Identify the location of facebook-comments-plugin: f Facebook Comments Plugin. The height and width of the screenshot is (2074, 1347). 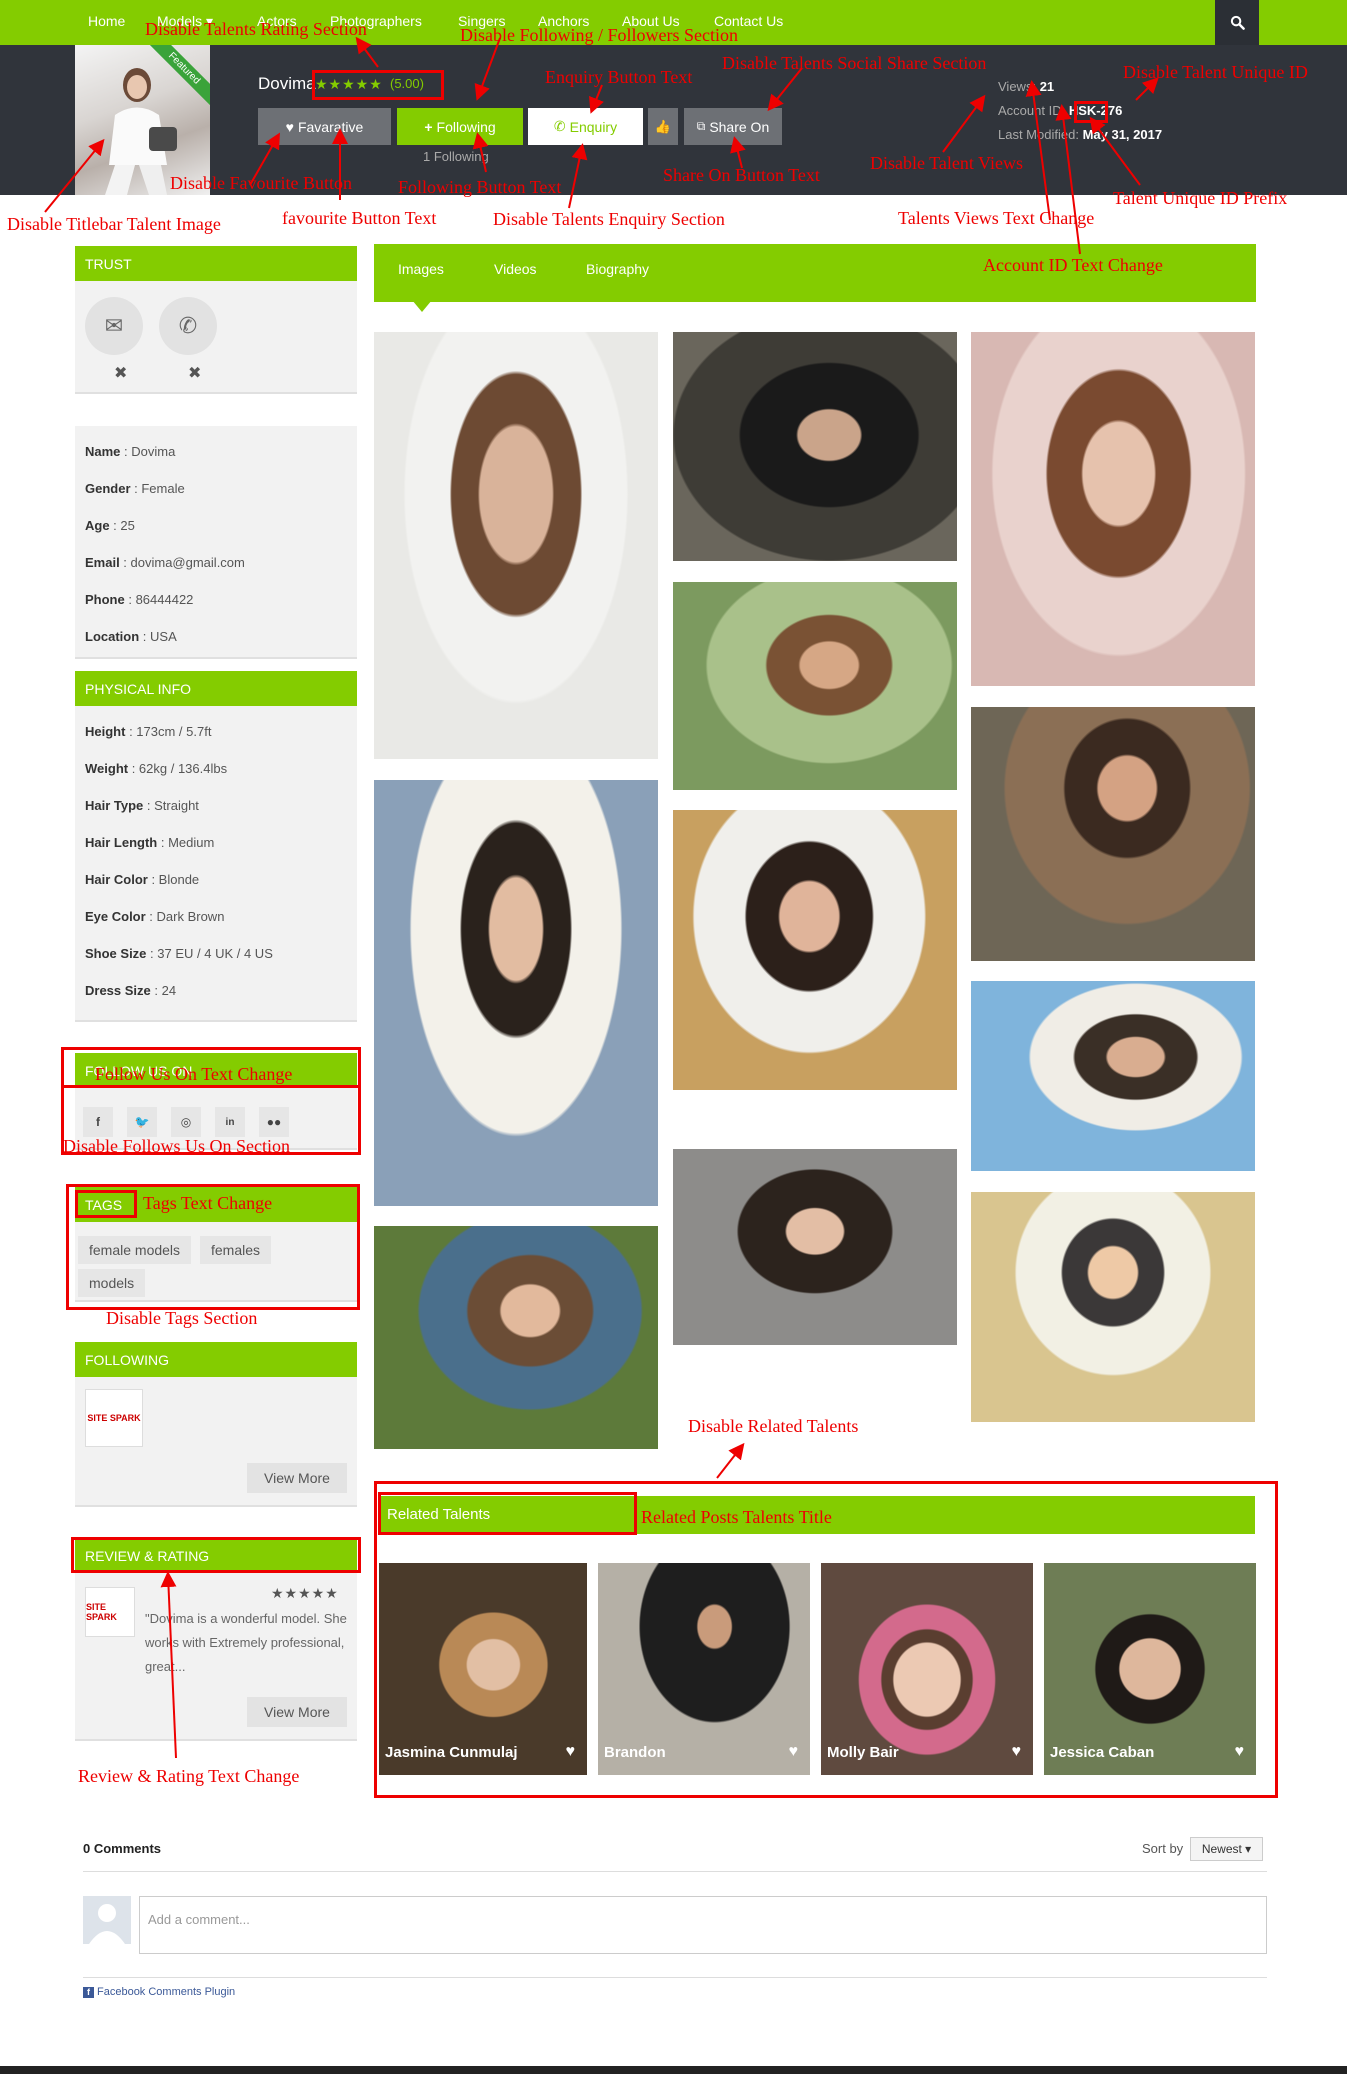
(159, 1992).